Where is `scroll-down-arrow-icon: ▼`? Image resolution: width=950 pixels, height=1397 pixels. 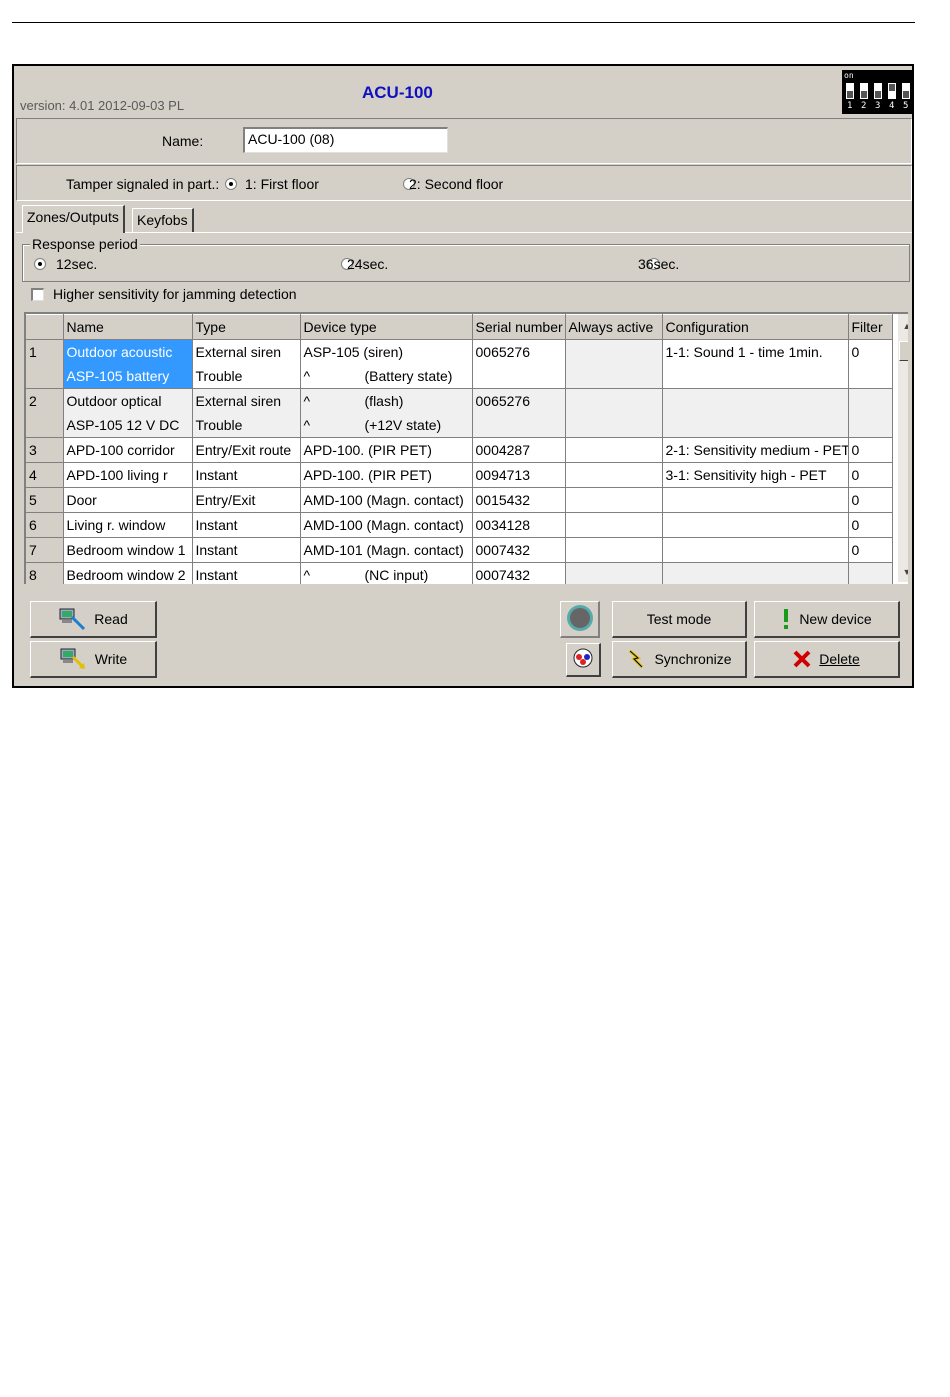
scroll-down-arrow-icon: ▼ is located at coordinates (904, 572).